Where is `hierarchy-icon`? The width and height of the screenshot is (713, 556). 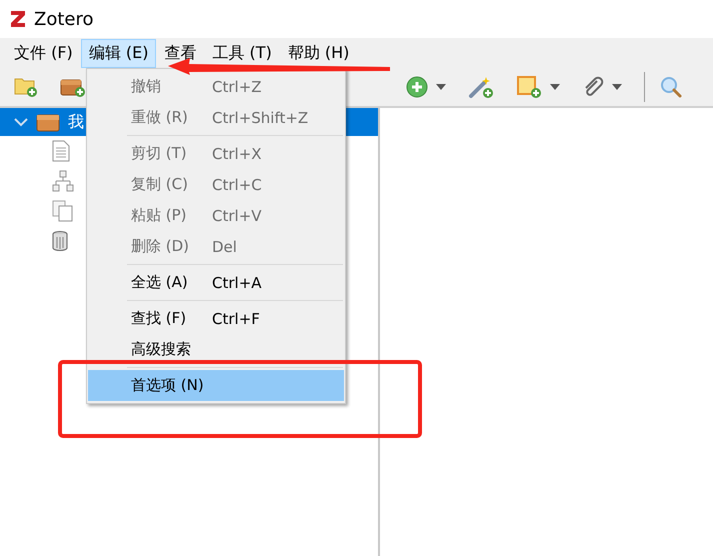 hierarchy-icon is located at coordinates (63, 181).